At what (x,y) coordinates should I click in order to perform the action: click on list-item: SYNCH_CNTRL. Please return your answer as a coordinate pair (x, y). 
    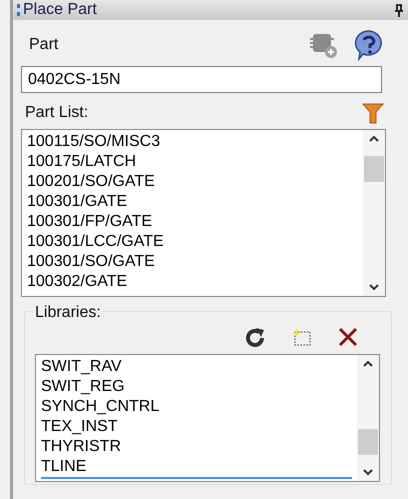
    Looking at the image, I should click on (196, 407).